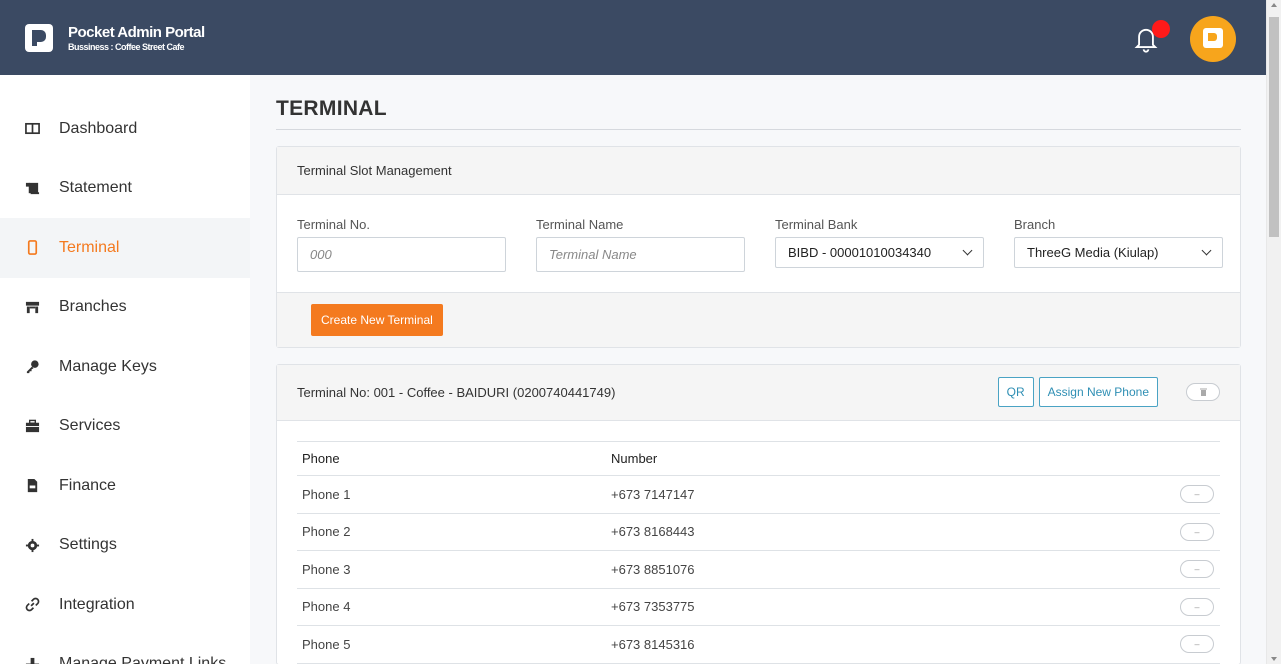 Image resolution: width=1281 pixels, height=664 pixels. Describe the element at coordinates (1093, 252) in the screenshot. I see `branch-value: ThreeG Media (Kiulap)` at that location.